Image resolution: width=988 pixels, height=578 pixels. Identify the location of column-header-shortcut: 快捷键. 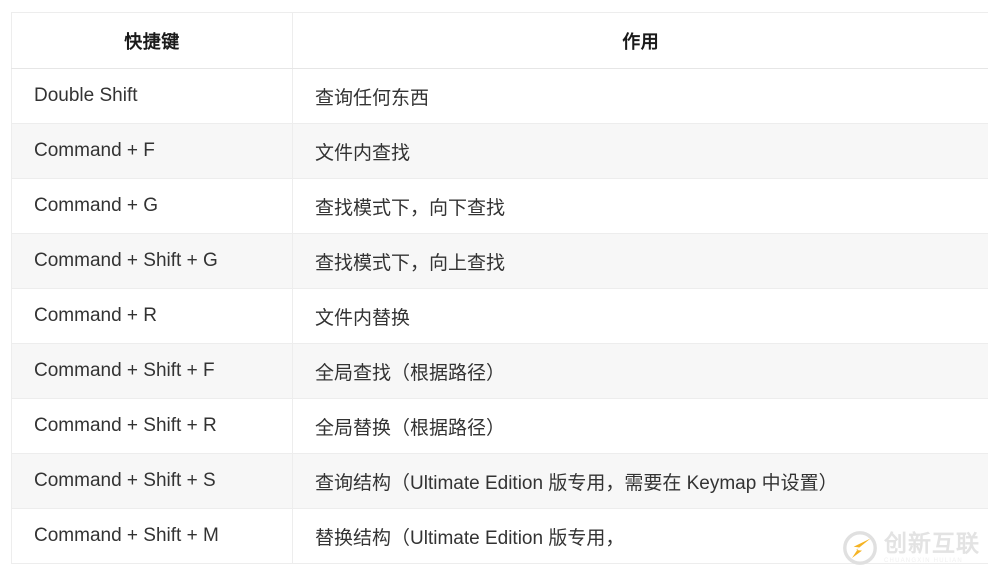
(152, 40).